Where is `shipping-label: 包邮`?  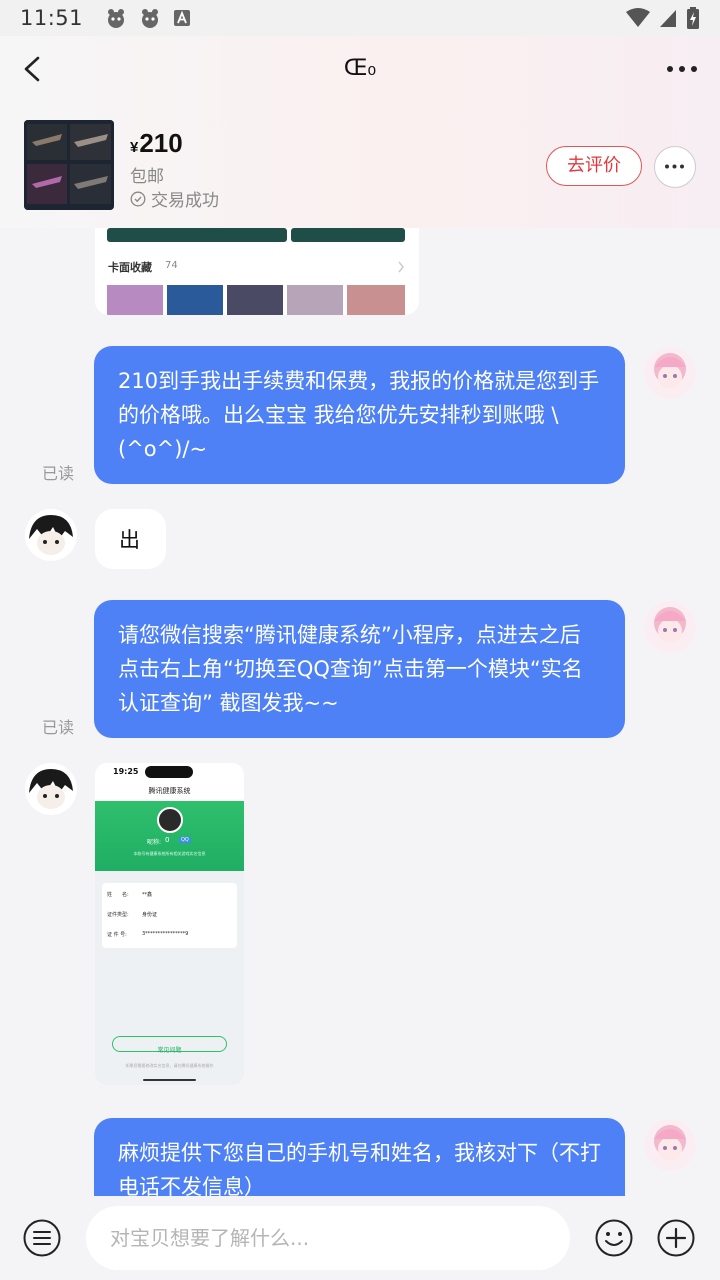 shipping-label: 包邮 is located at coordinates (147, 177).